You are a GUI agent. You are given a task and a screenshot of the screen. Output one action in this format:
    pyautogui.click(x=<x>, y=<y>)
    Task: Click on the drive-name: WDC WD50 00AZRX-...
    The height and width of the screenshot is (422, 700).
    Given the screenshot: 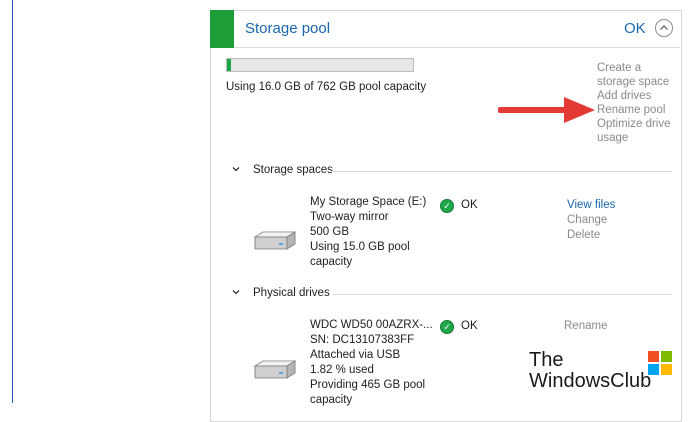 What is the action you would take?
    pyautogui.click(x=371, y=325)
    